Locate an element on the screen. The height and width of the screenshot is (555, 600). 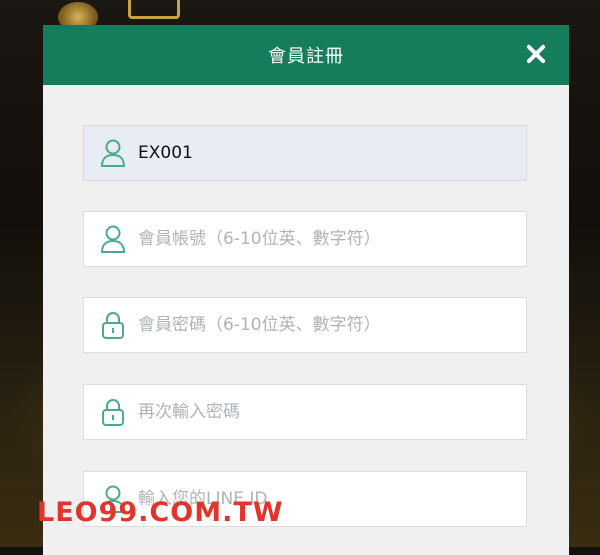
confirm-password-input is located at coordinates (332, 412).